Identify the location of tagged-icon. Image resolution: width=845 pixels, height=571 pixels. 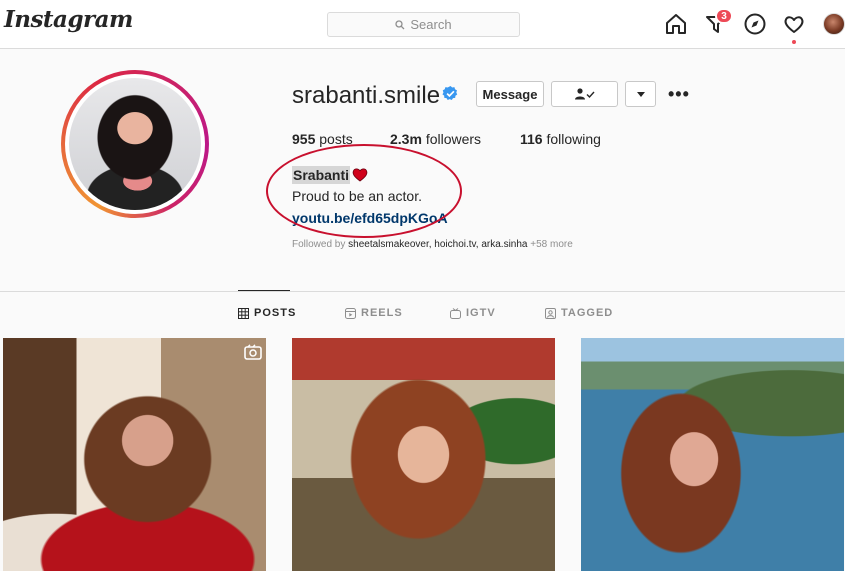
(550, 313).